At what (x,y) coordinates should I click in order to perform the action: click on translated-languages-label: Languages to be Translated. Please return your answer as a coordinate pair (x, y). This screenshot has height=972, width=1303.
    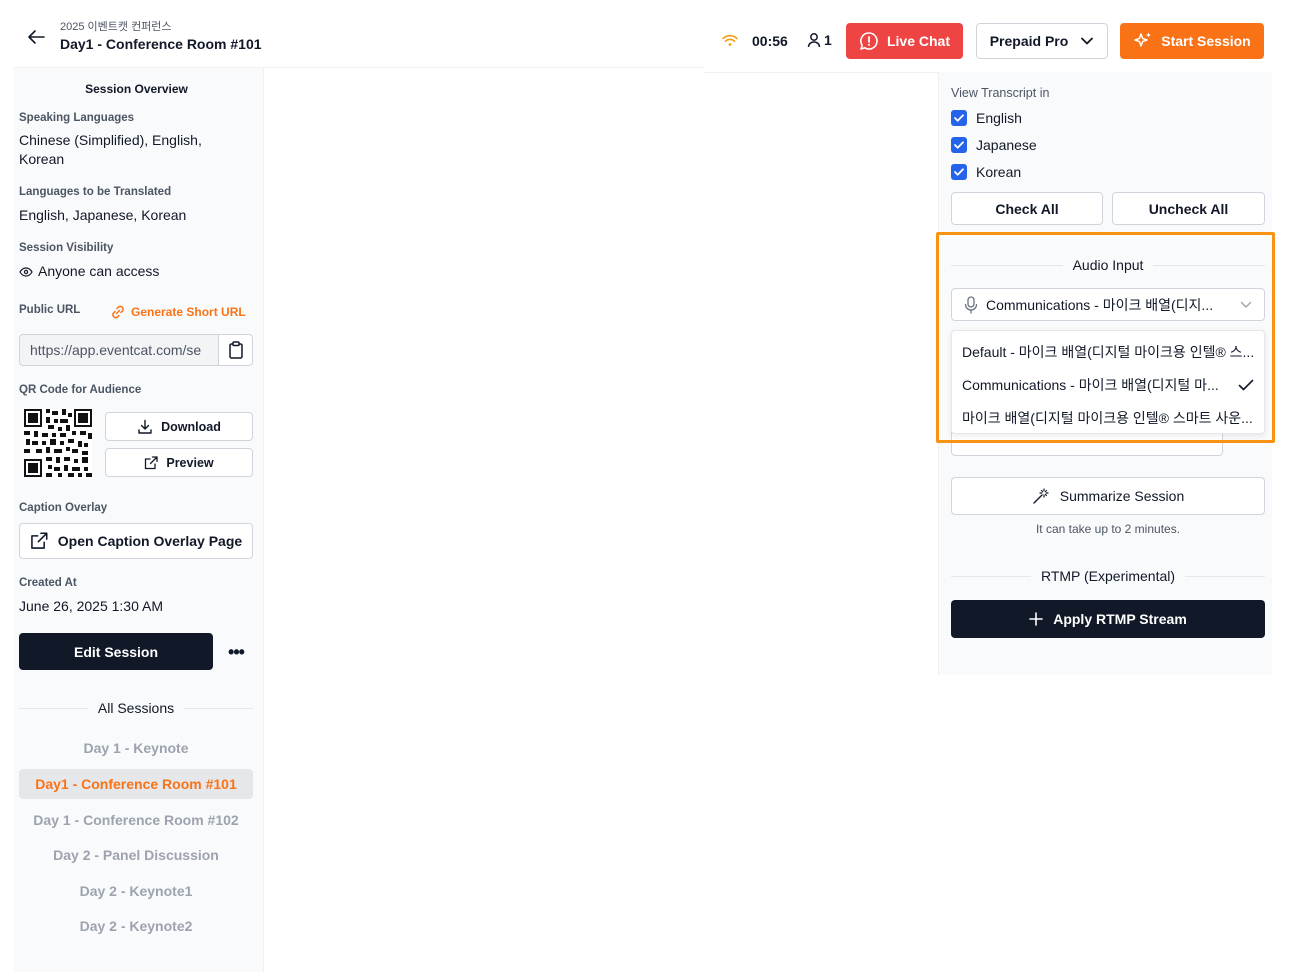
    Looking at the image, I should click on (95, 192).